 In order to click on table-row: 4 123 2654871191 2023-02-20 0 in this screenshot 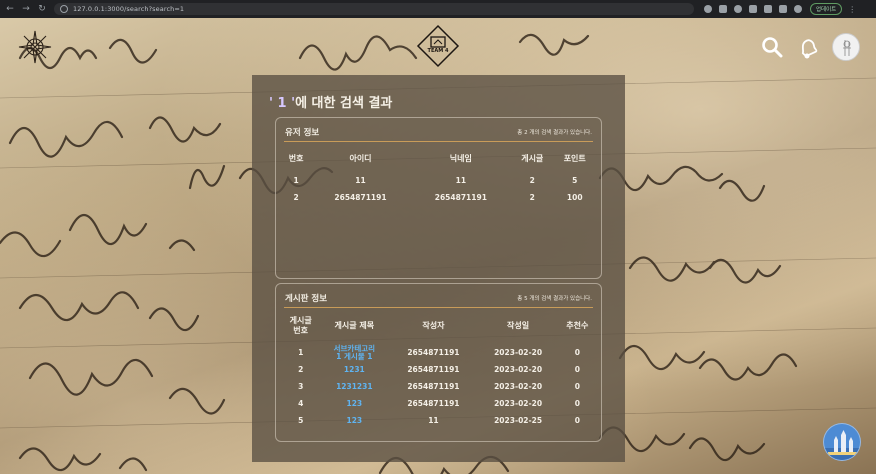, I will do `click(439, 403)`.